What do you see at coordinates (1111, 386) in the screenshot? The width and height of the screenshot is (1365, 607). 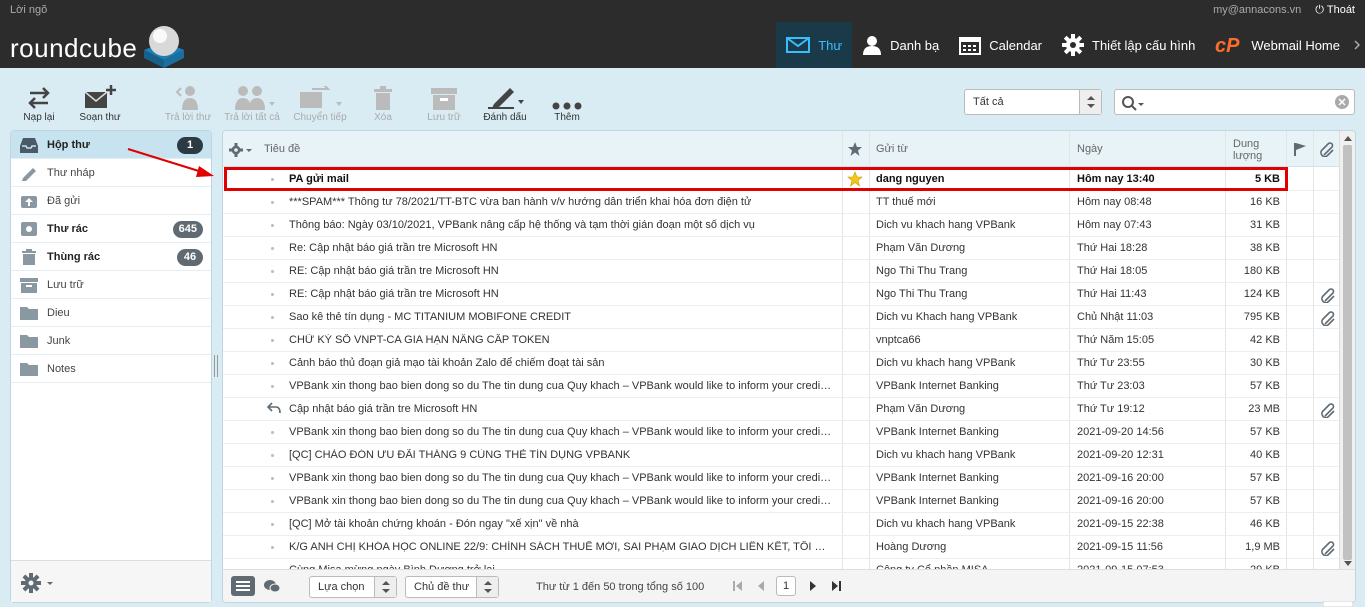 I see `message-date: Thứ Tư 23:03` at bounding box center [1111, 386].